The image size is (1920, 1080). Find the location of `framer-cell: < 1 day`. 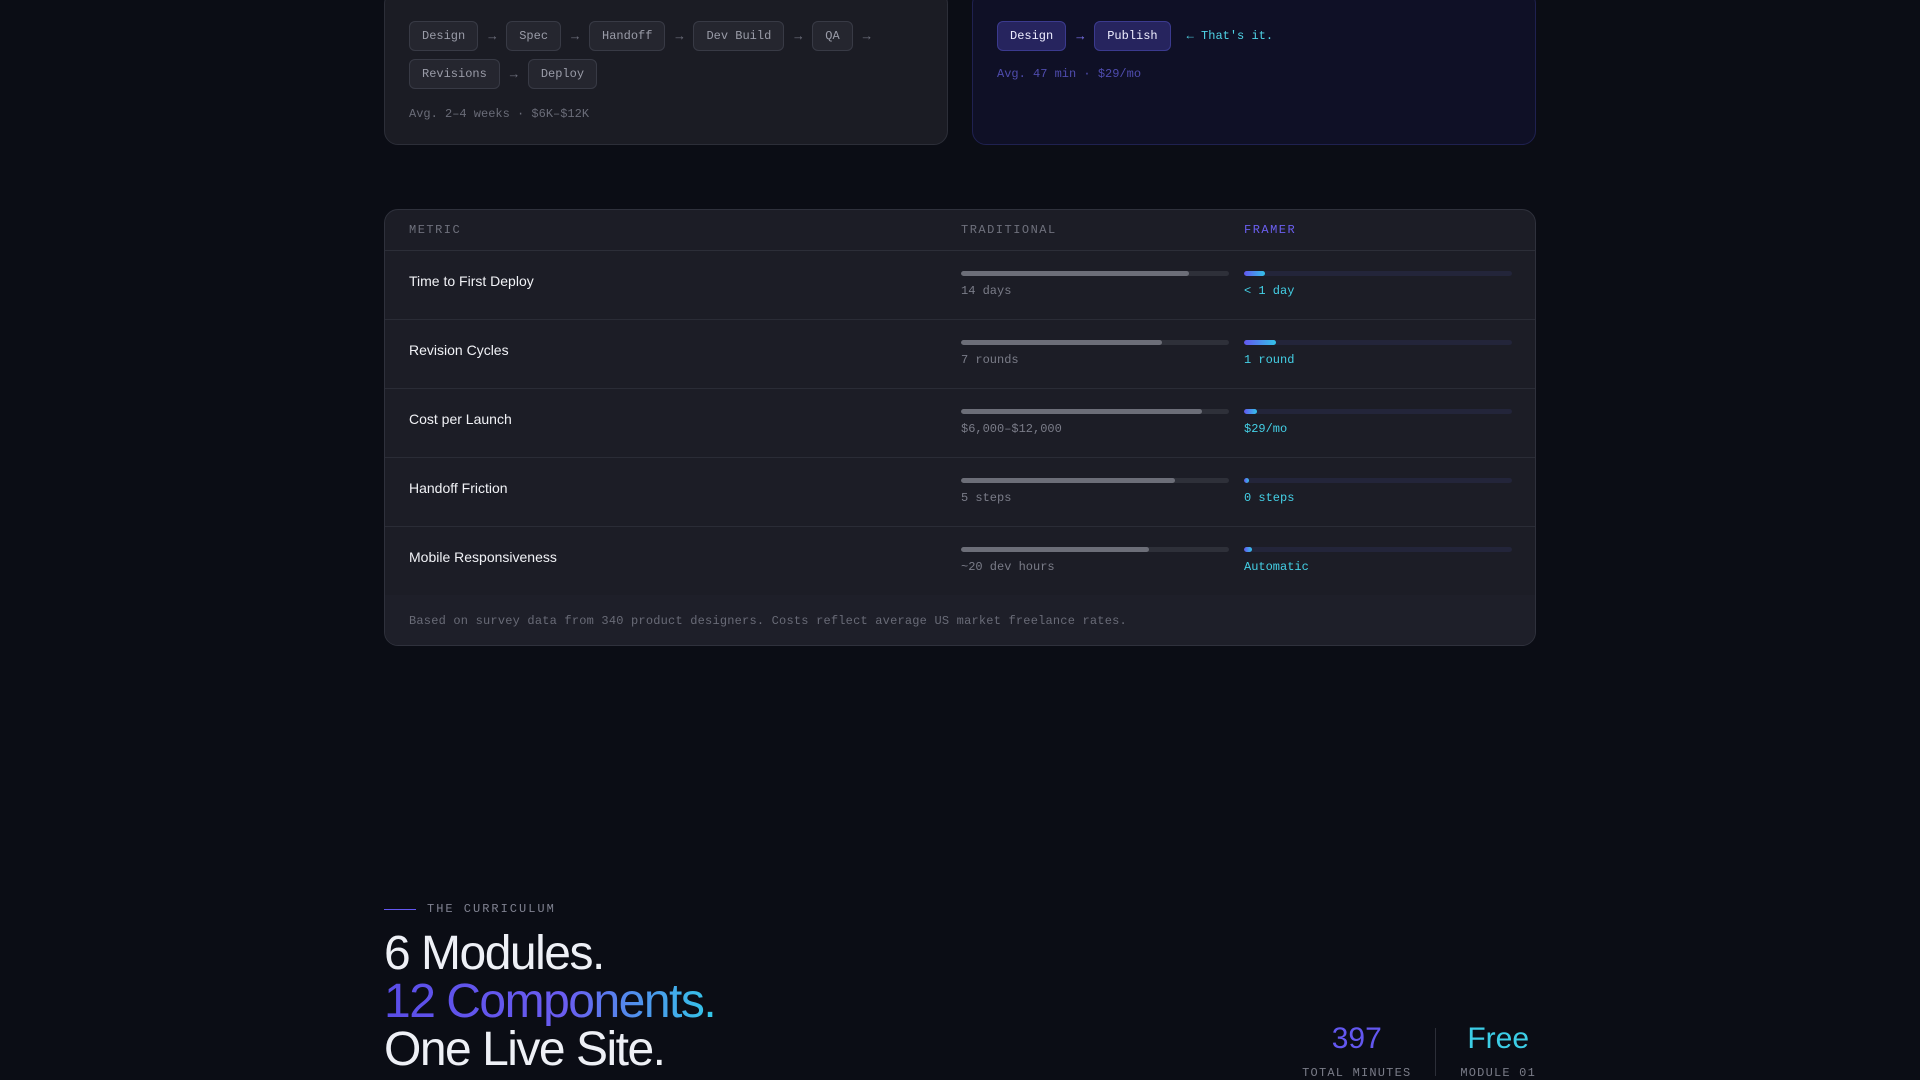

framer-cell: < 1 day is located at coordinates (1378, 284).